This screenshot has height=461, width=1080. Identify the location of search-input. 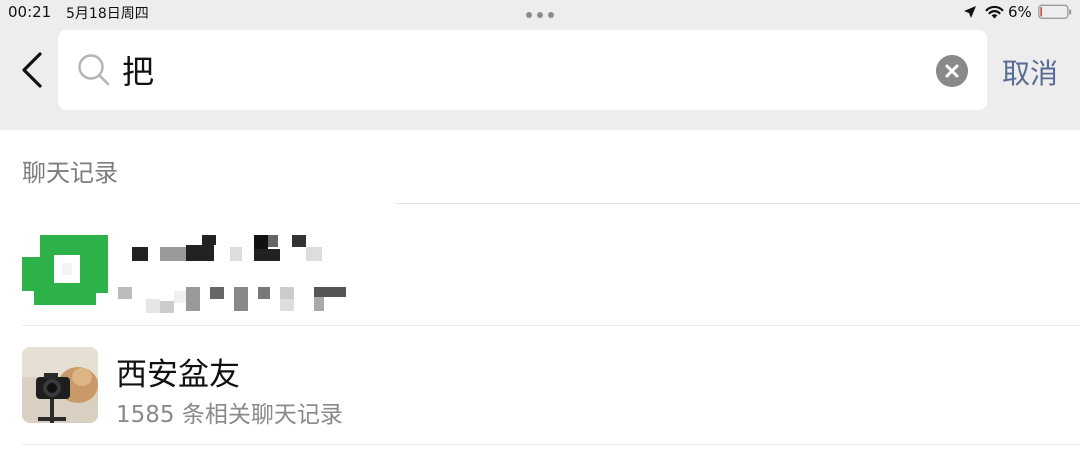
(522, 70).